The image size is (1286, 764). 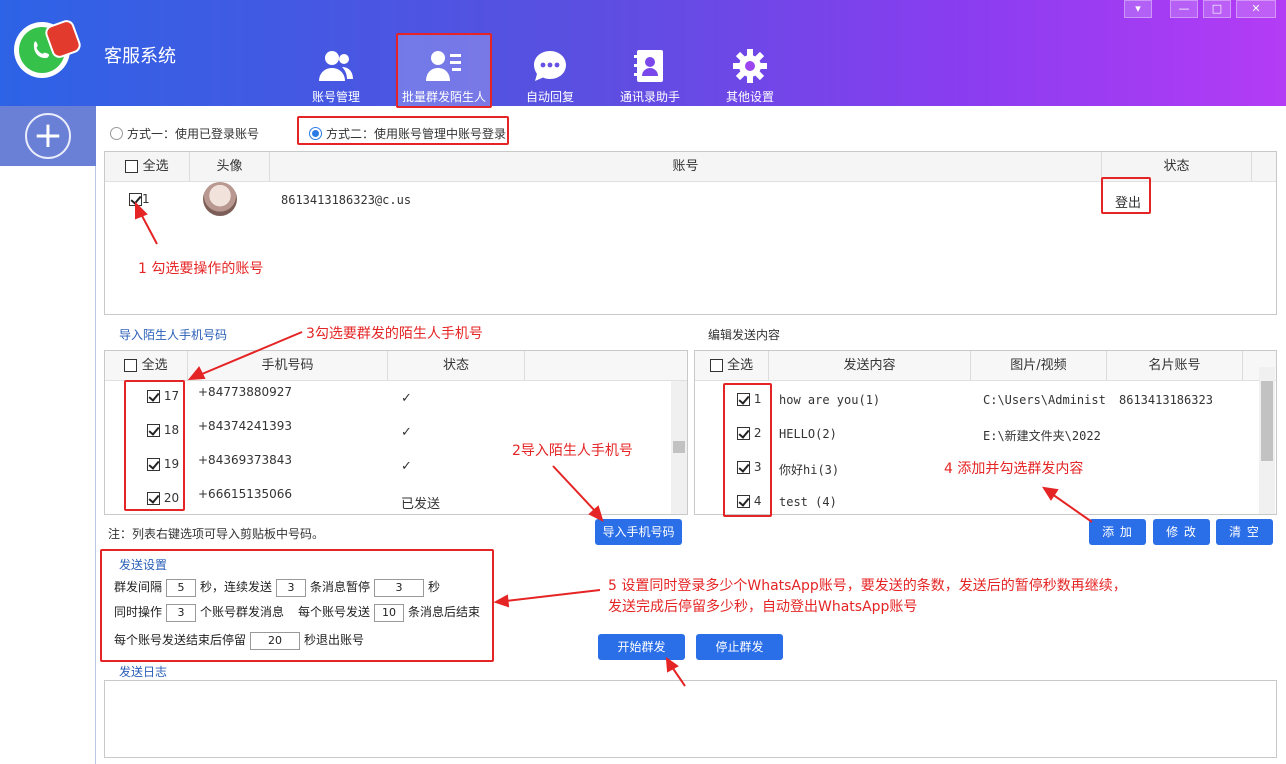 I want to click on clear-content-button: 清 空, so click(x=1244, y=532).